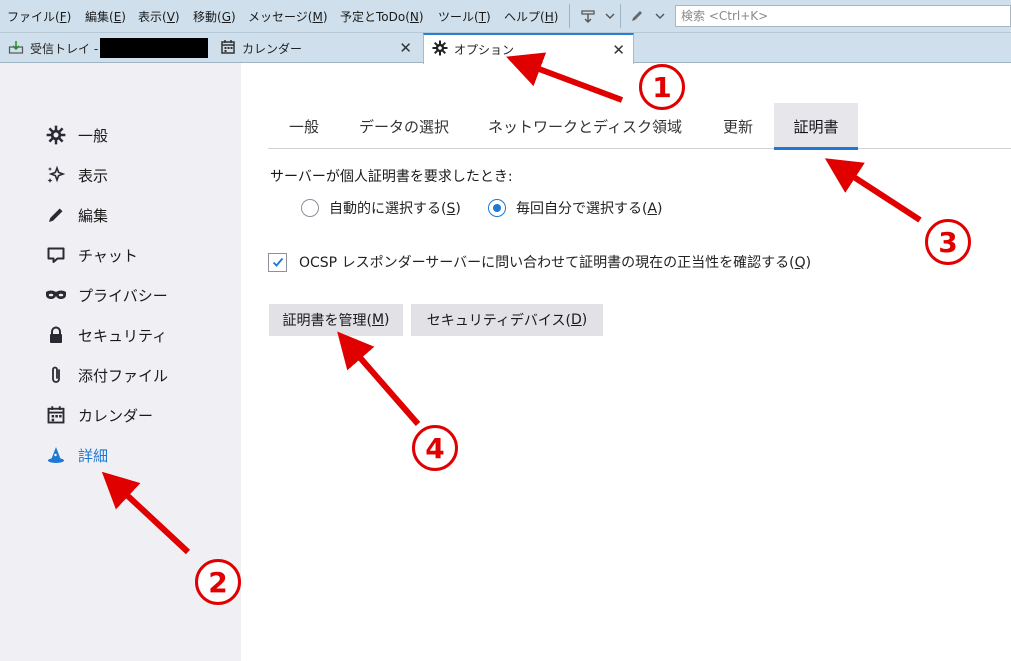  What do you see at coordinates (336, 320) in the screenshot?
I see `manage-certificates-button: 証明書を管理(M)` at bounding box center [336, 320].